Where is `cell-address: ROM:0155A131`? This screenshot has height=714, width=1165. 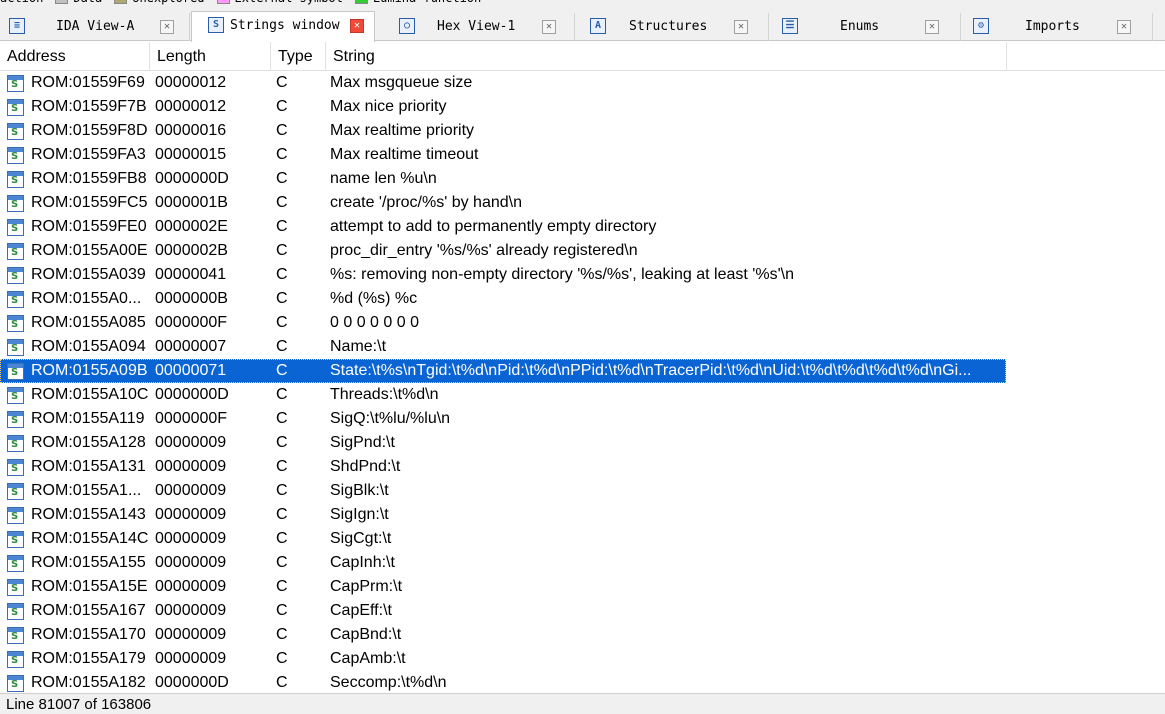
cell-address: ROM:0155A131 is located at coordinates (88, 466).